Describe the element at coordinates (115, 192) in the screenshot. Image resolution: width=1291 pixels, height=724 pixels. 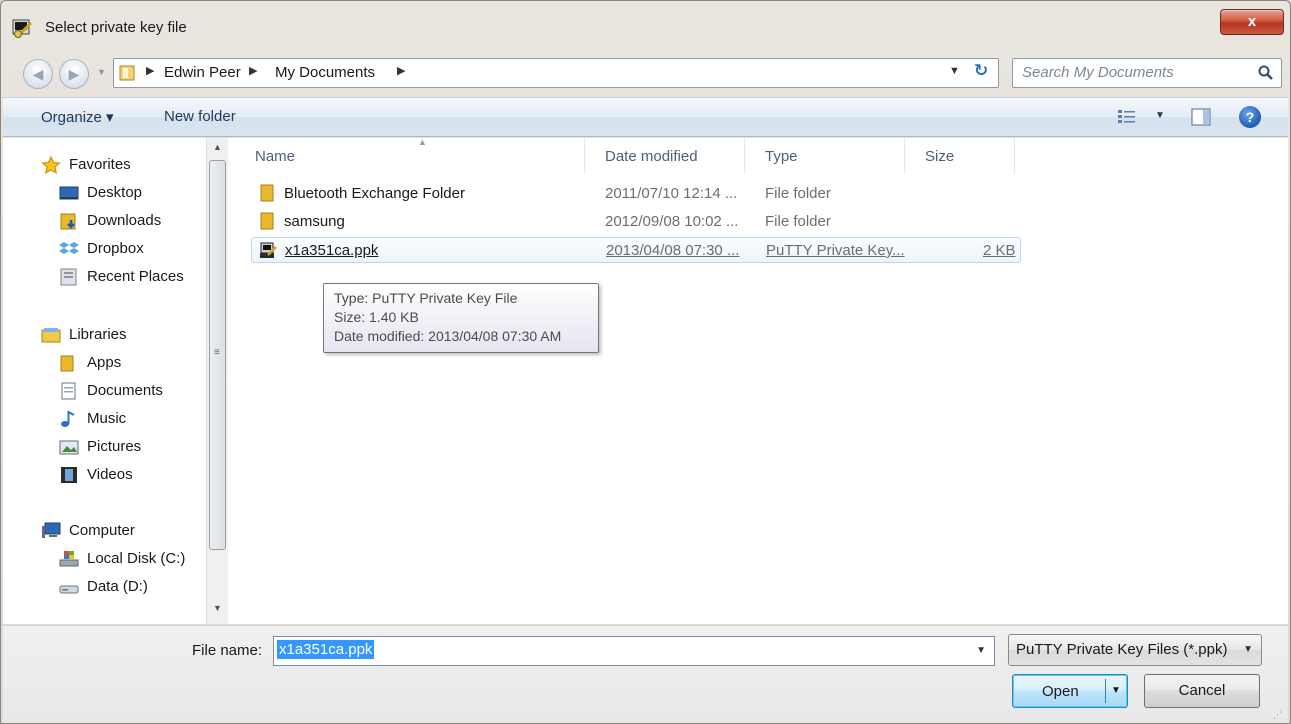
I see `nav-label: Desktop` at that location.